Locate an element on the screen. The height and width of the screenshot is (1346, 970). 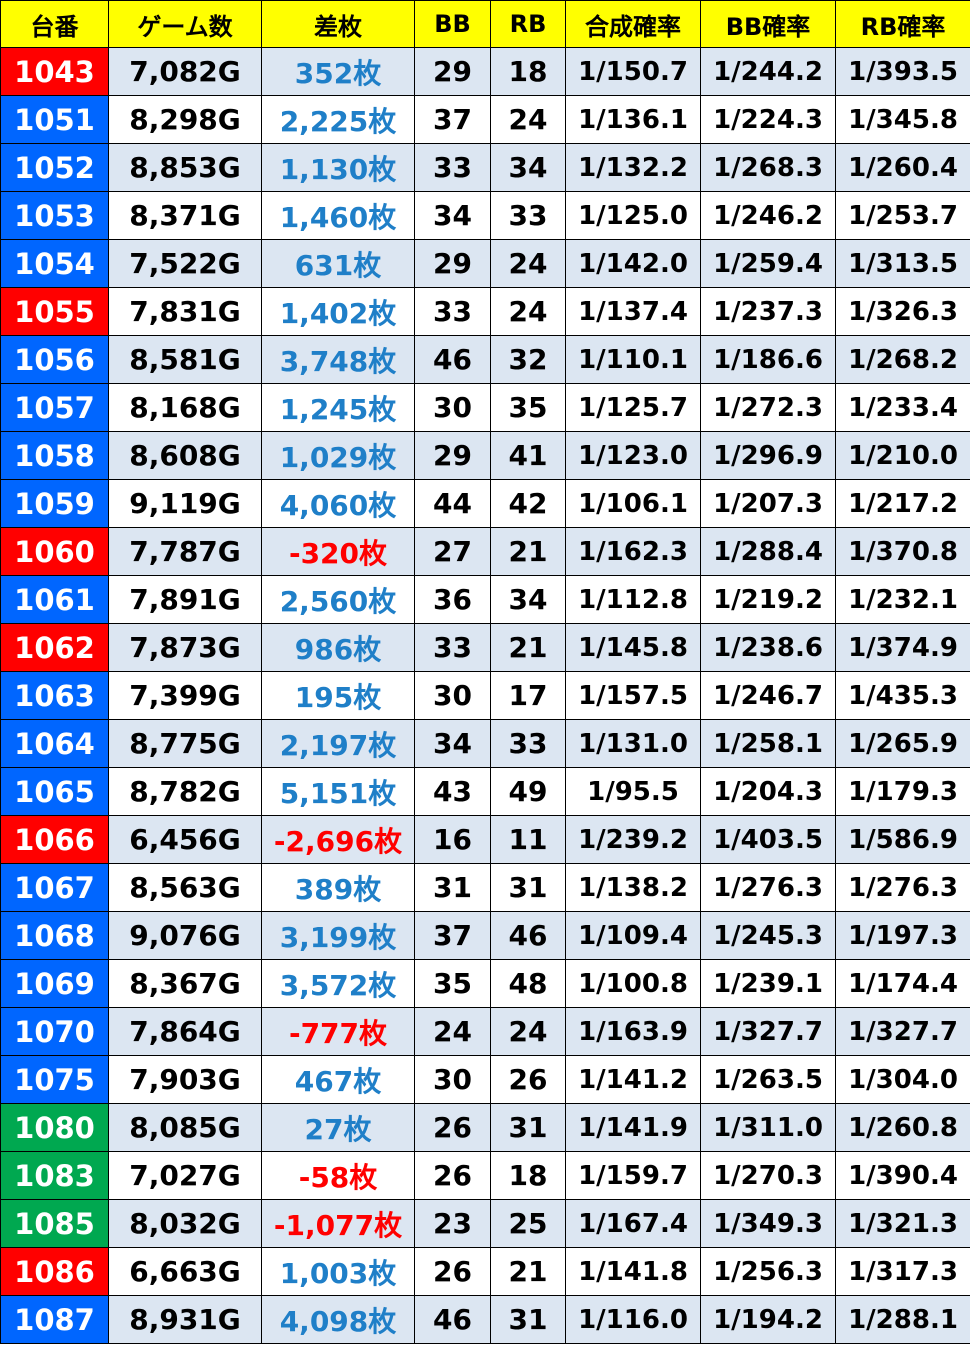
game-count-cell: 8,608G is located at coordinates (185, 455).